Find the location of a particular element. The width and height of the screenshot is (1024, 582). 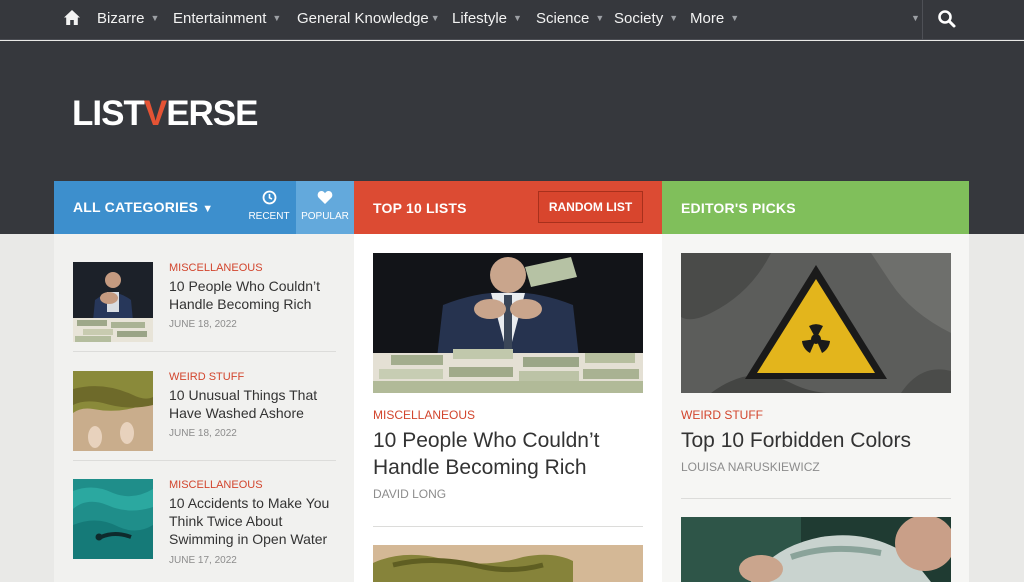

heart-icon is located at coordinates (325, 197).